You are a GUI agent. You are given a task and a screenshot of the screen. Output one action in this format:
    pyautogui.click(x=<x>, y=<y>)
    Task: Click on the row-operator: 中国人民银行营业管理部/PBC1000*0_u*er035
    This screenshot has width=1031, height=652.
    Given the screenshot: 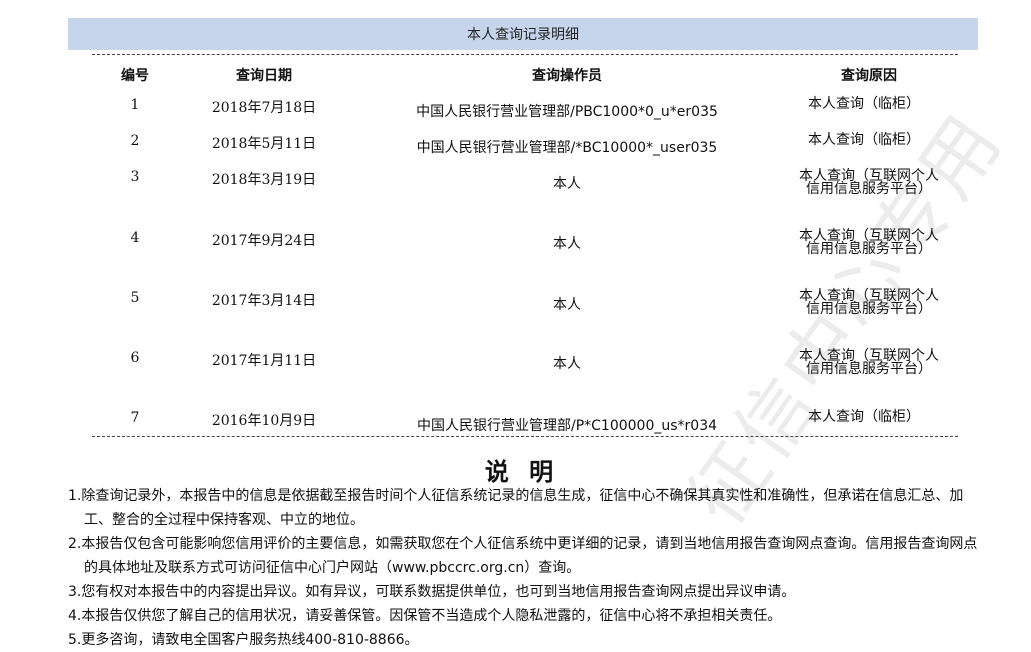 What is the action you would take?
    pyautogui.click(x=567, y=112)
    